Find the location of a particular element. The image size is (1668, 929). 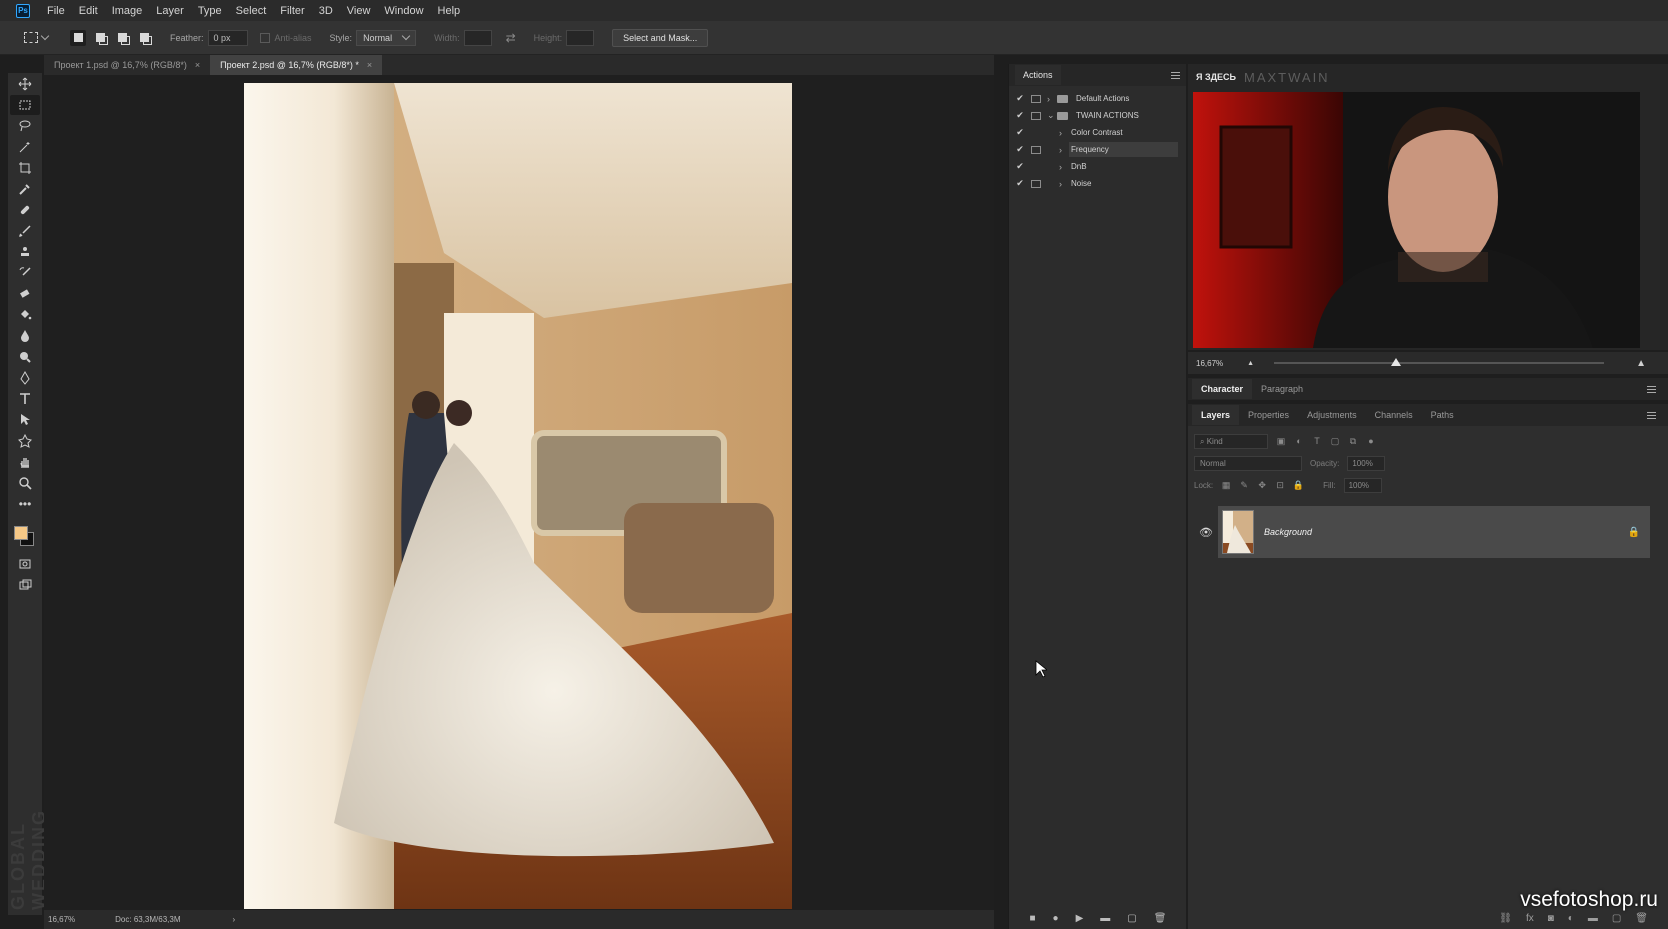

menu-layer: Layer is located at coordinates (170, 11).